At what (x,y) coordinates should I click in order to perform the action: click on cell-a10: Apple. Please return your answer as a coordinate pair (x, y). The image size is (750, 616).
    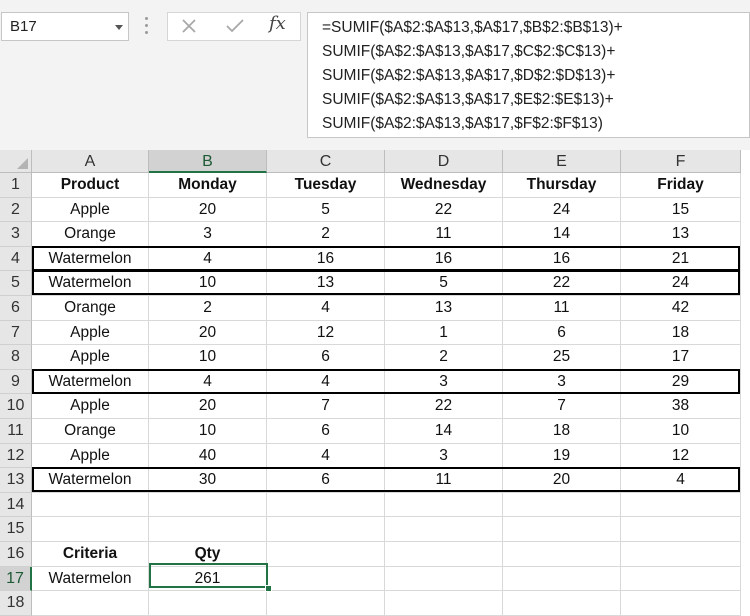
    Looking at the image, I should click on (90, 406).